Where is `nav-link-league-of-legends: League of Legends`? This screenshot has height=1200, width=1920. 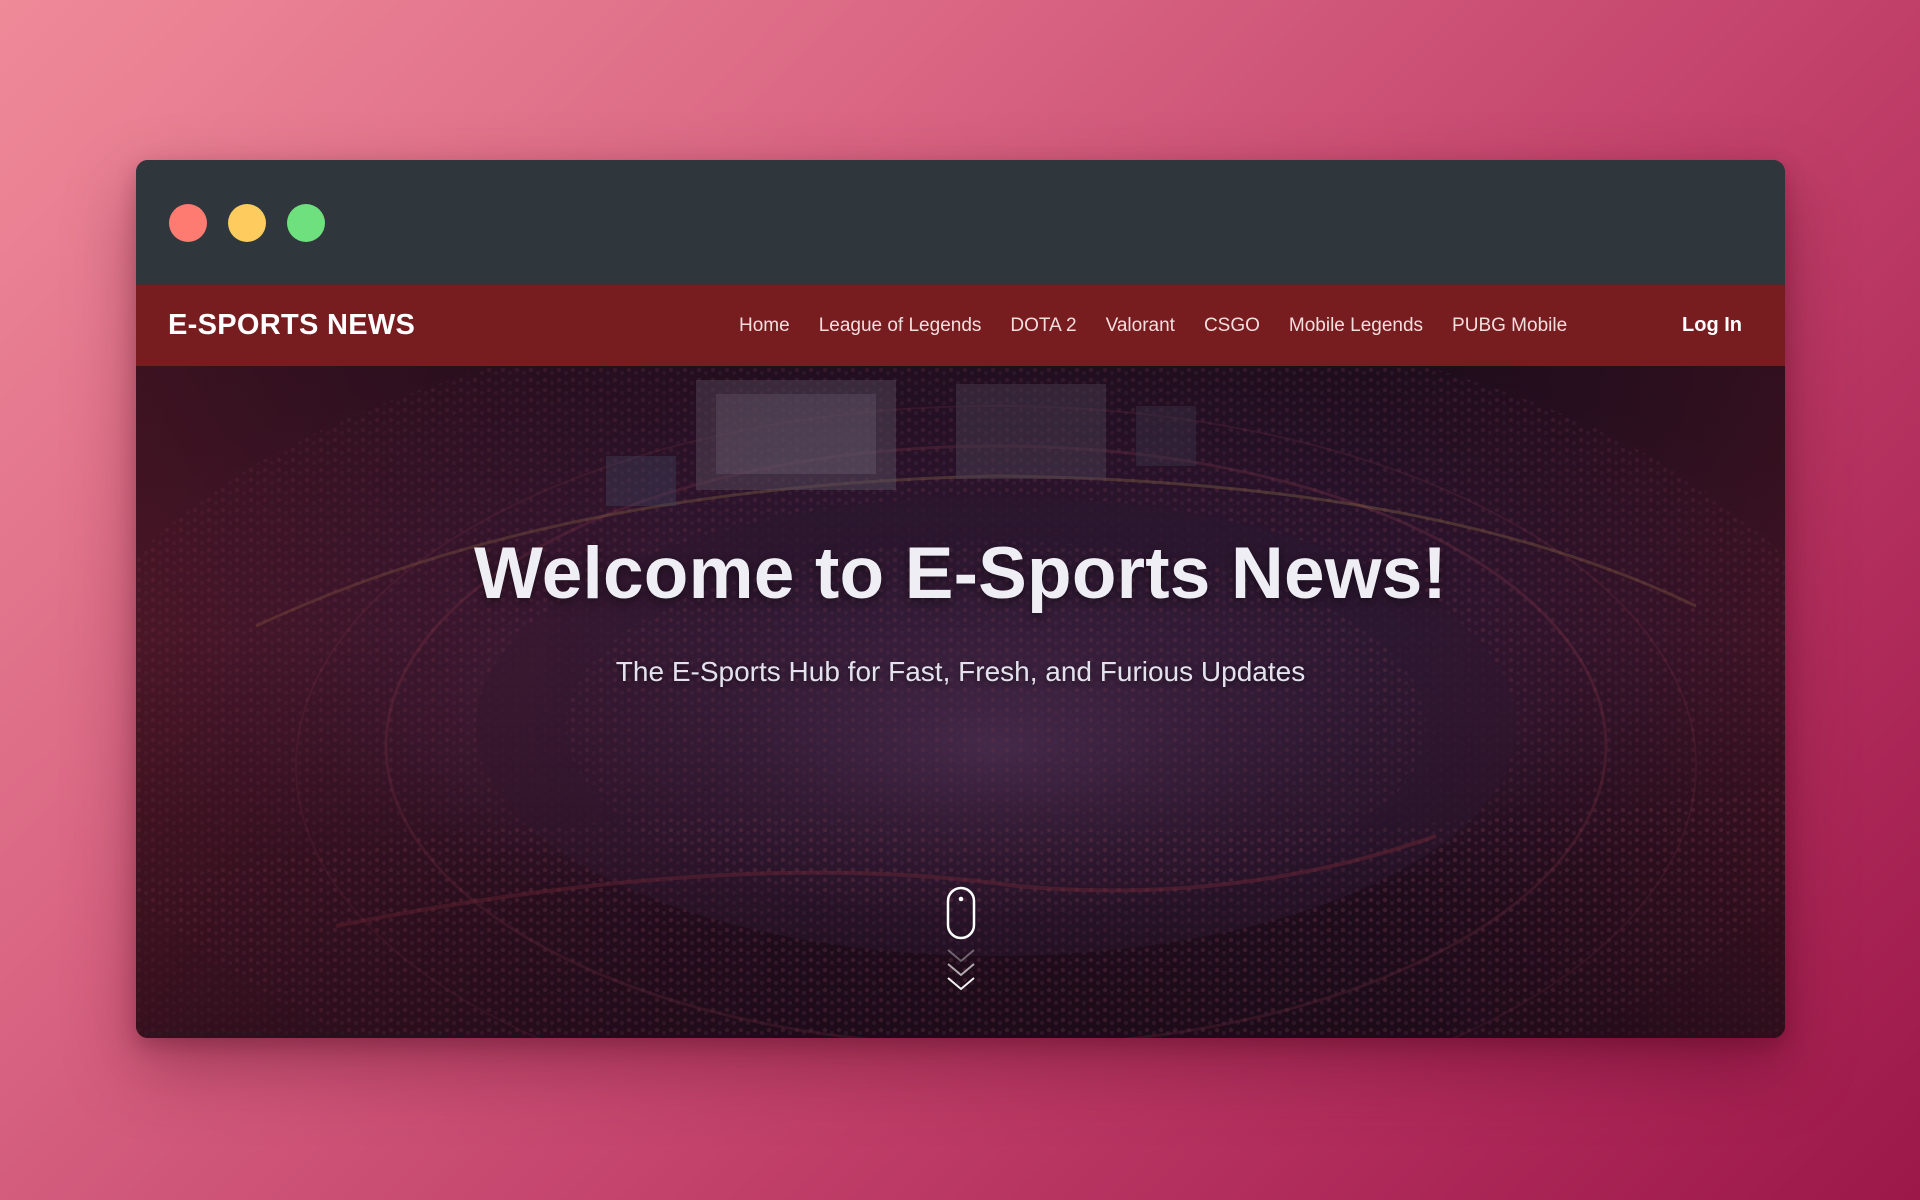
nav-link-league-of-legends: League of Legends is located at coordinates (900, 326).